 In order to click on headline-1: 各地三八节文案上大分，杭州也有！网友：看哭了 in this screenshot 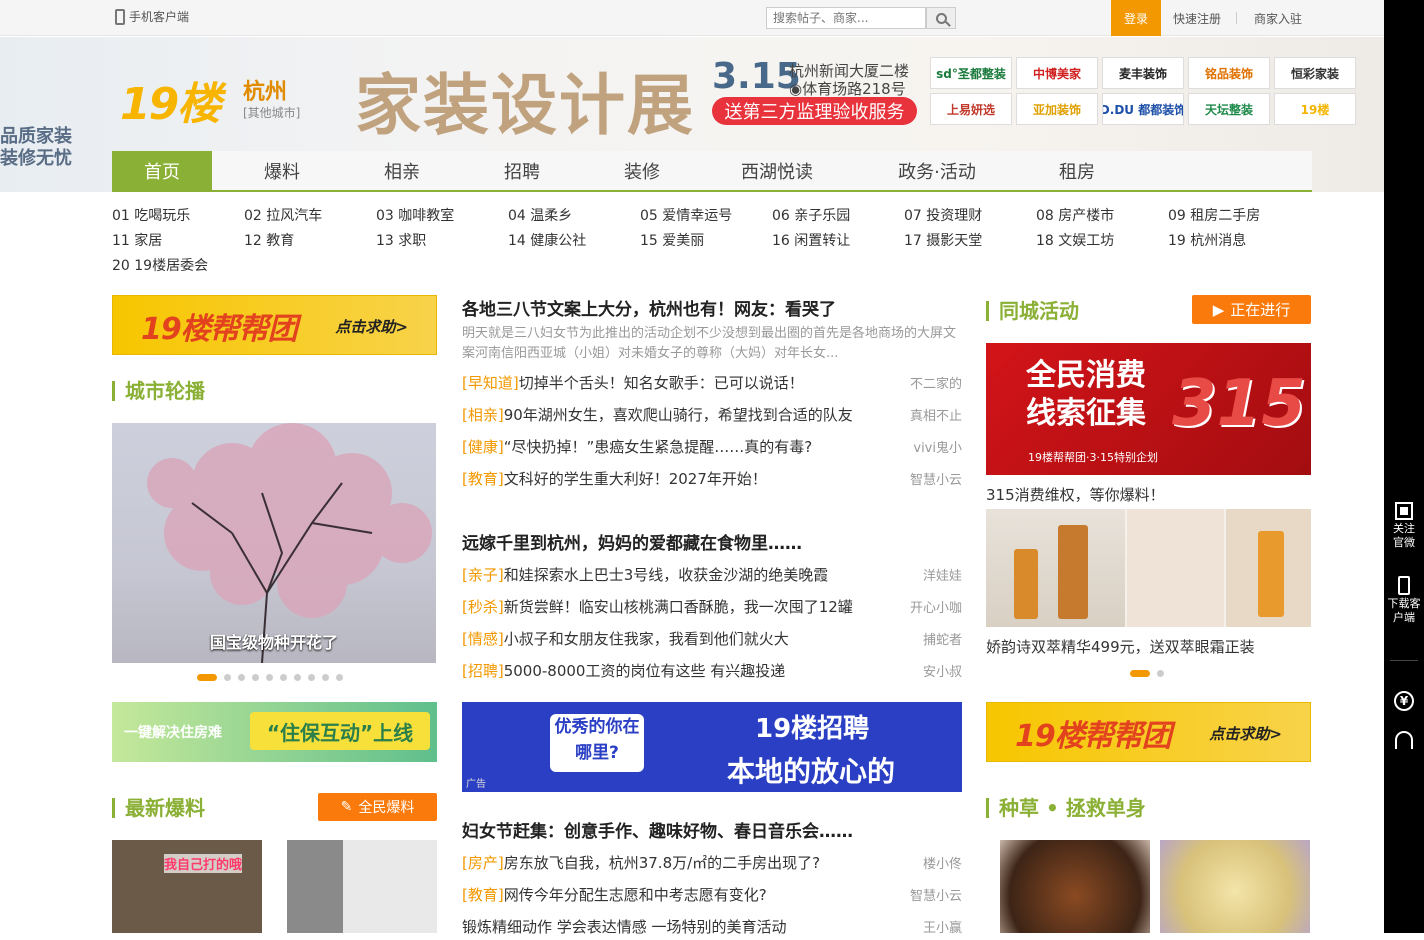, I will do `click(649, 307)`.